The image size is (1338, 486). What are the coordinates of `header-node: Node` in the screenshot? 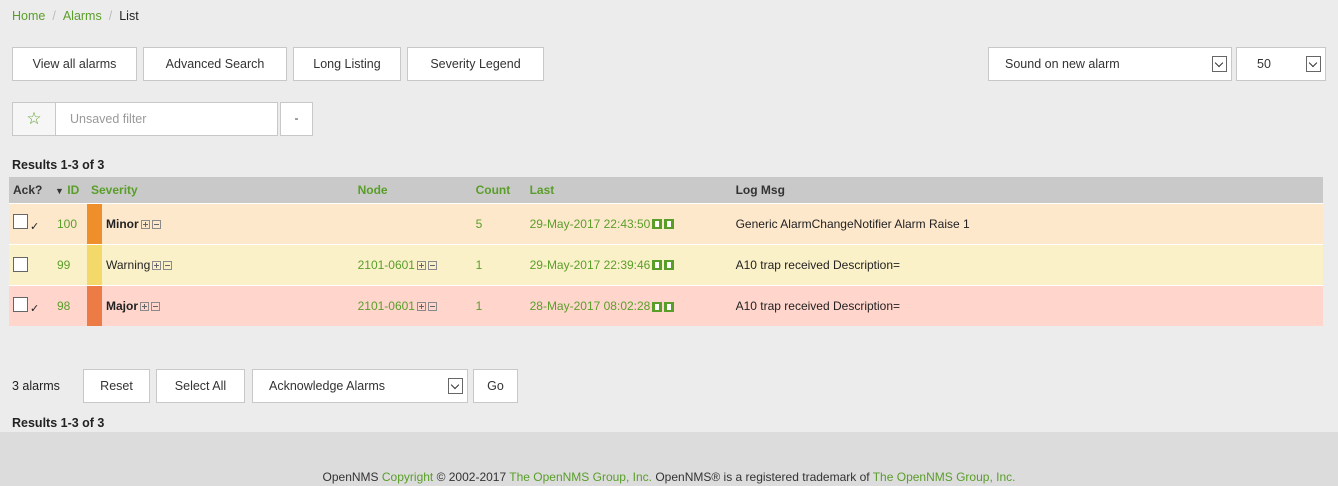 It's located at (412, 190).